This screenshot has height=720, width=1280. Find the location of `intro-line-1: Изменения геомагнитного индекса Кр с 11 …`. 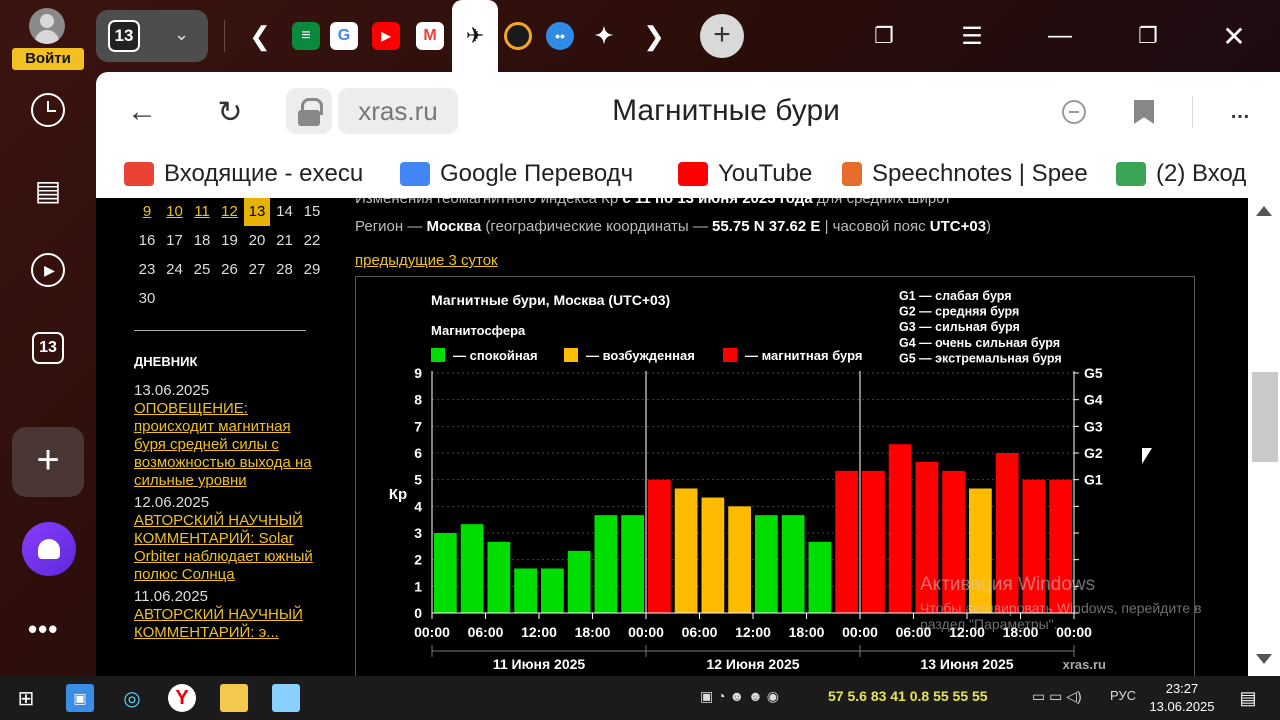

intro-line-1: Изменения геомагнитного индекса Кр с 11 … is located at coordinates (653, 202).